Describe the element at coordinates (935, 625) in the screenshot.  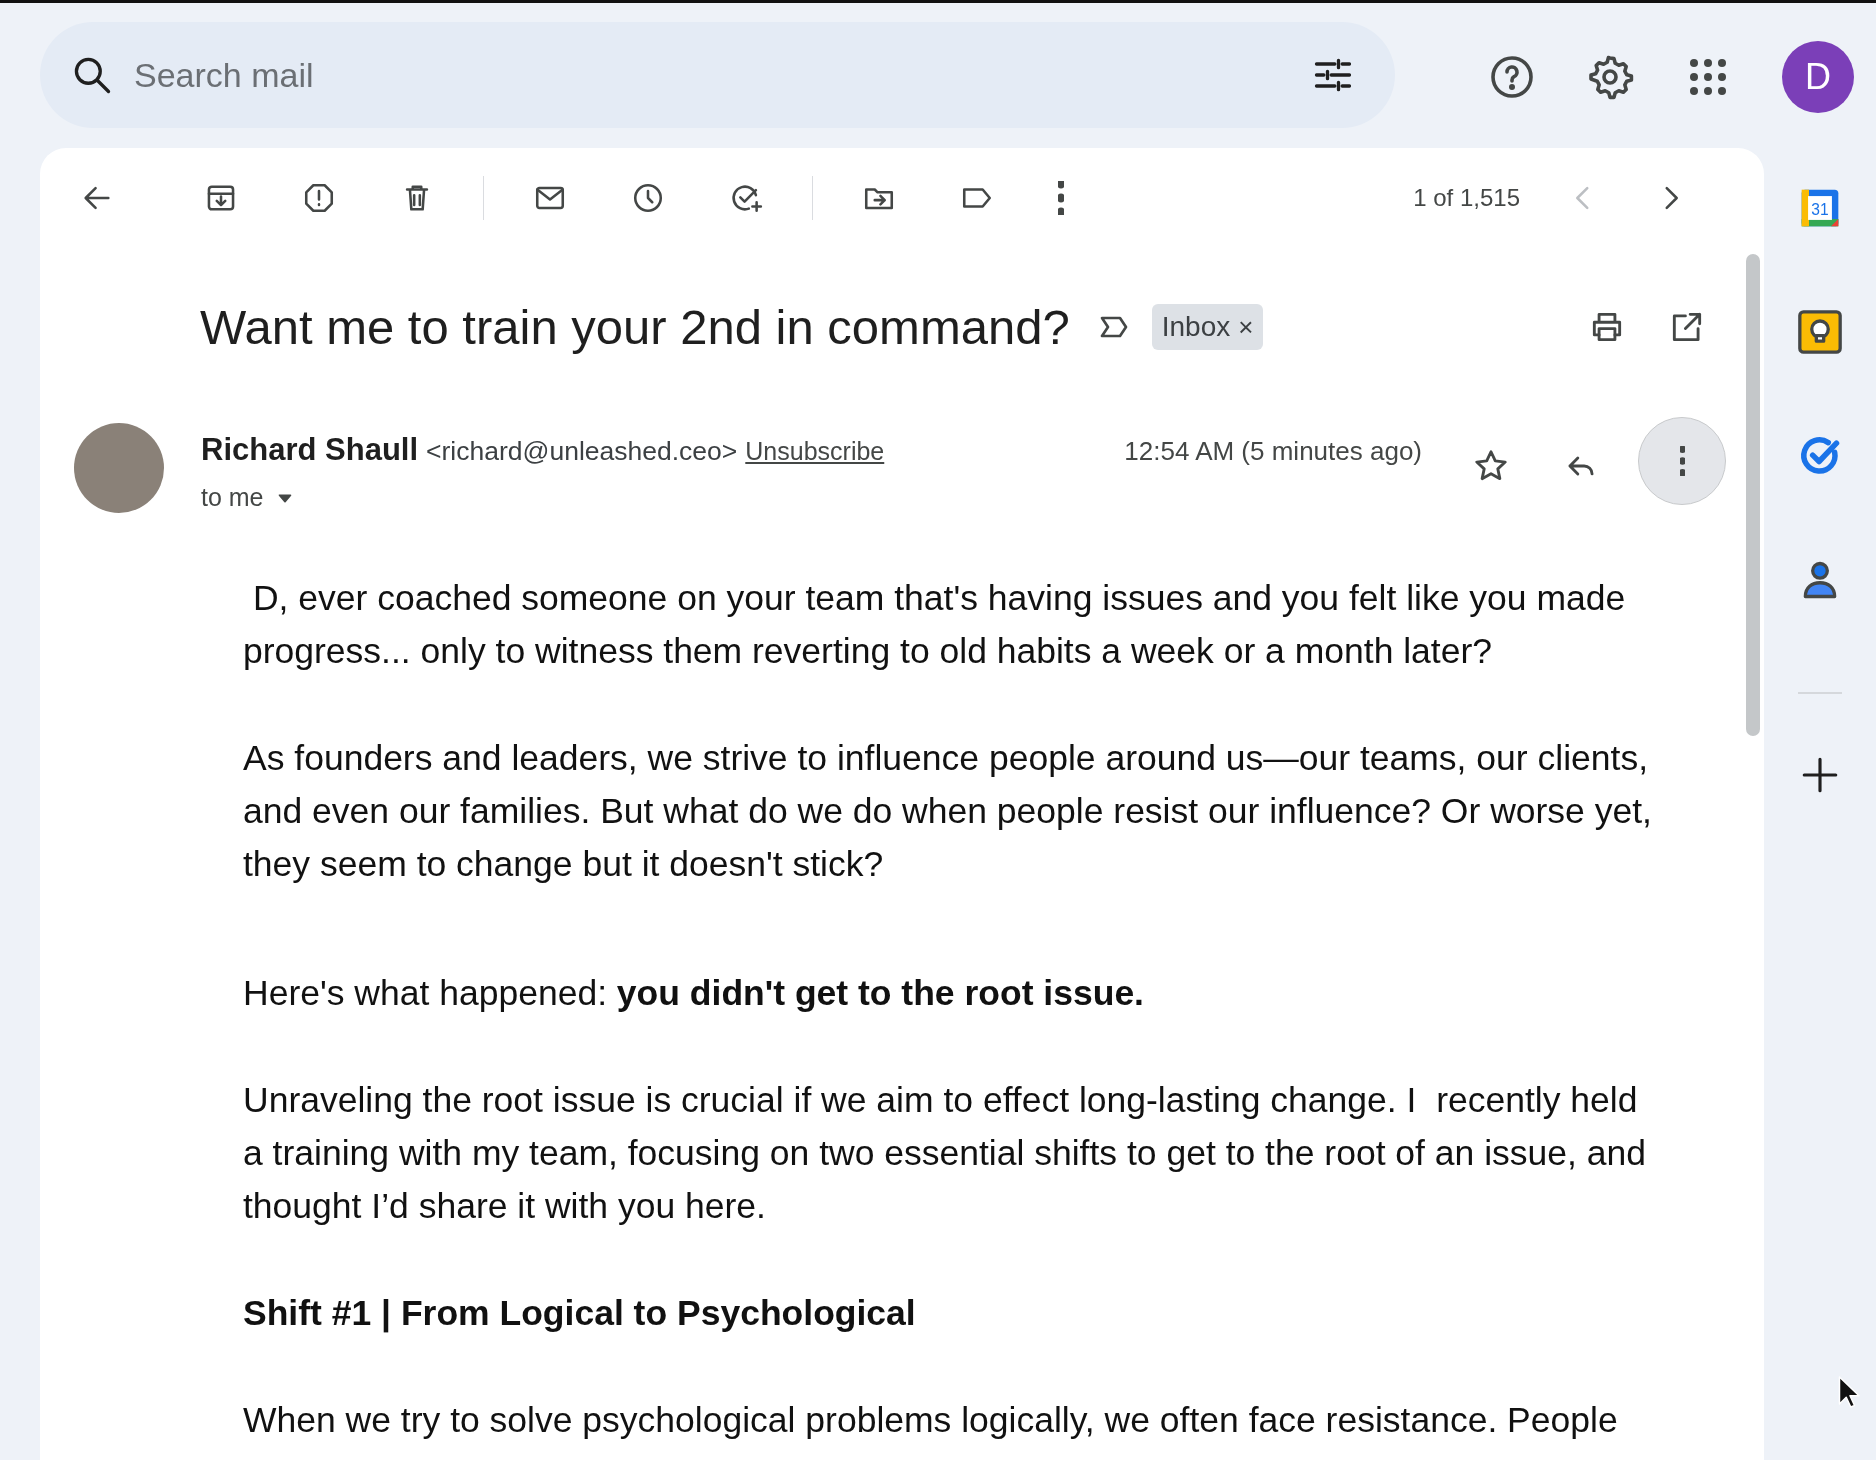
I see `body-paragraph: D, ever coached someone on your team that's having issues and you felt like you made progress... only to witness them reverting to old habits a week or a month later?` at that location.